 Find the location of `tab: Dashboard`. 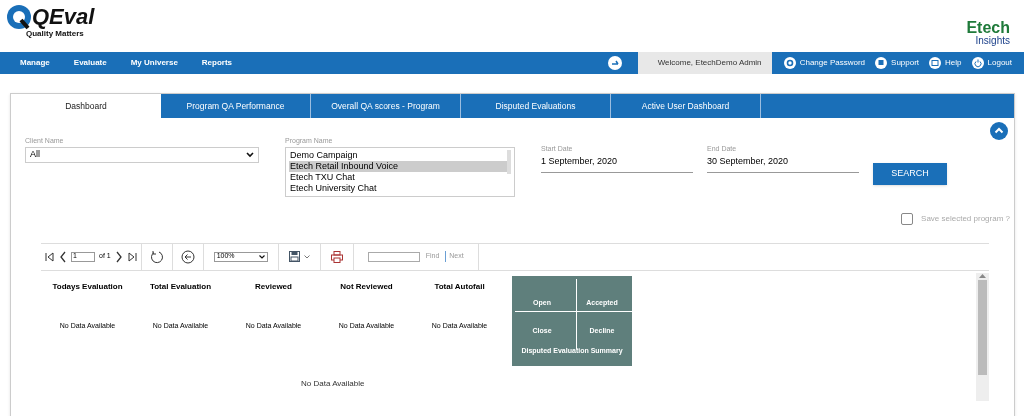

tab: Dashboard is located at coordinates (86, 106).